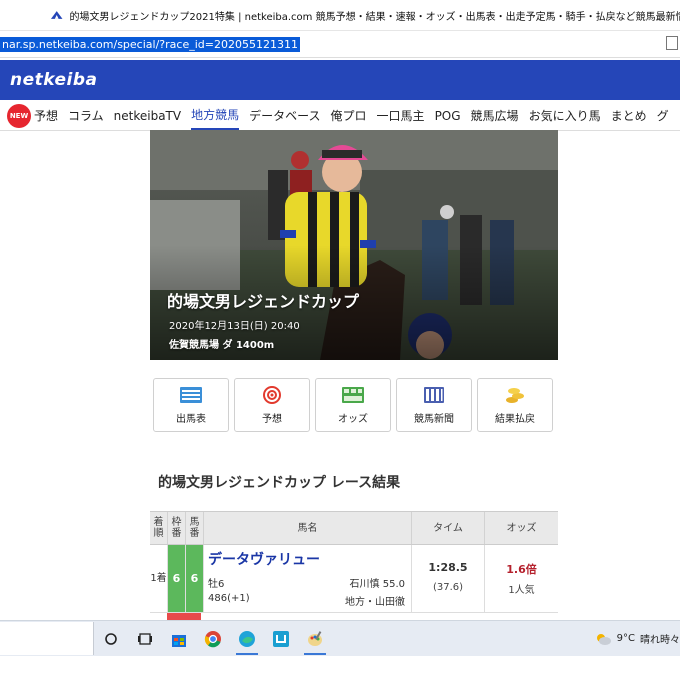 This screenshot has width=680, height=680. I want to click on trainer: 地方・山田徹, so click(375, 602).